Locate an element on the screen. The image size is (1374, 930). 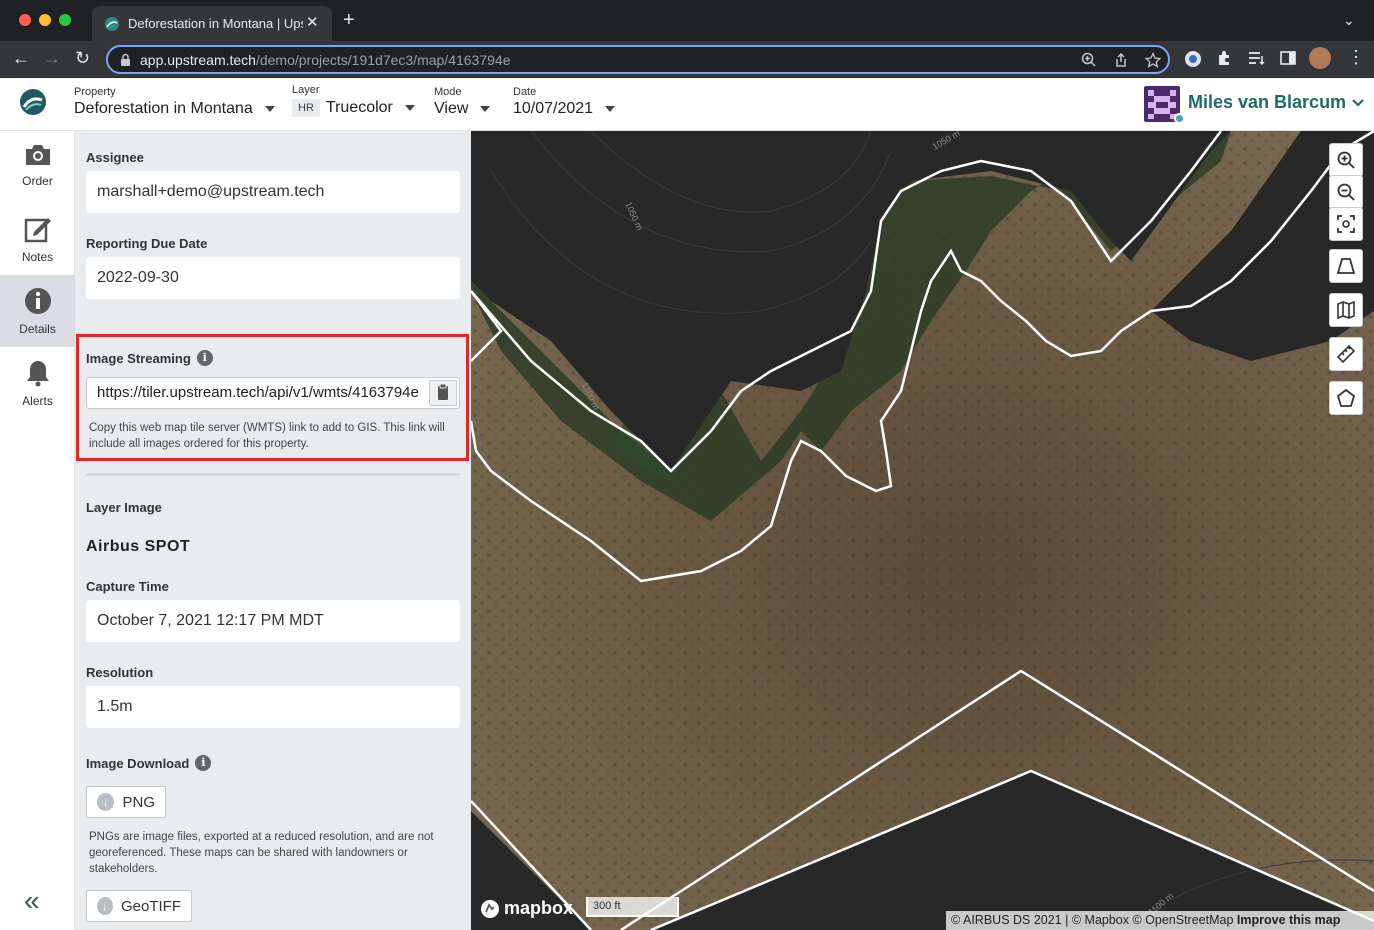
capture-time-label: Capture Time is located at coordinates (127, 586).